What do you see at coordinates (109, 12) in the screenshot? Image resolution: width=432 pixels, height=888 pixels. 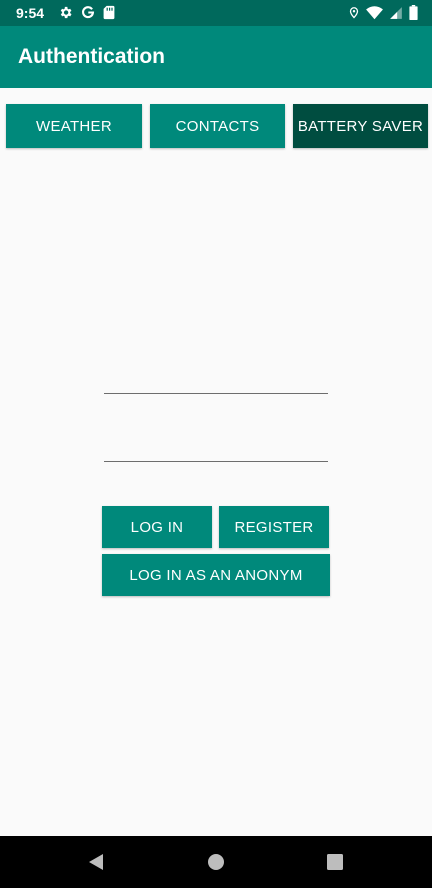 I see `sd-card-icon` at bounding box center [109, 12].